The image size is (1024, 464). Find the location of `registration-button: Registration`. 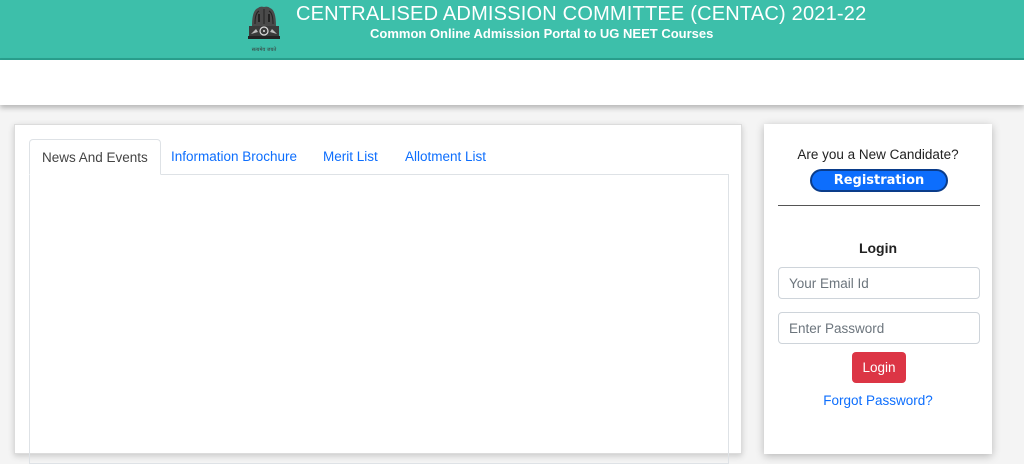

registration-button: Registration is located at coordinates (879, 180).